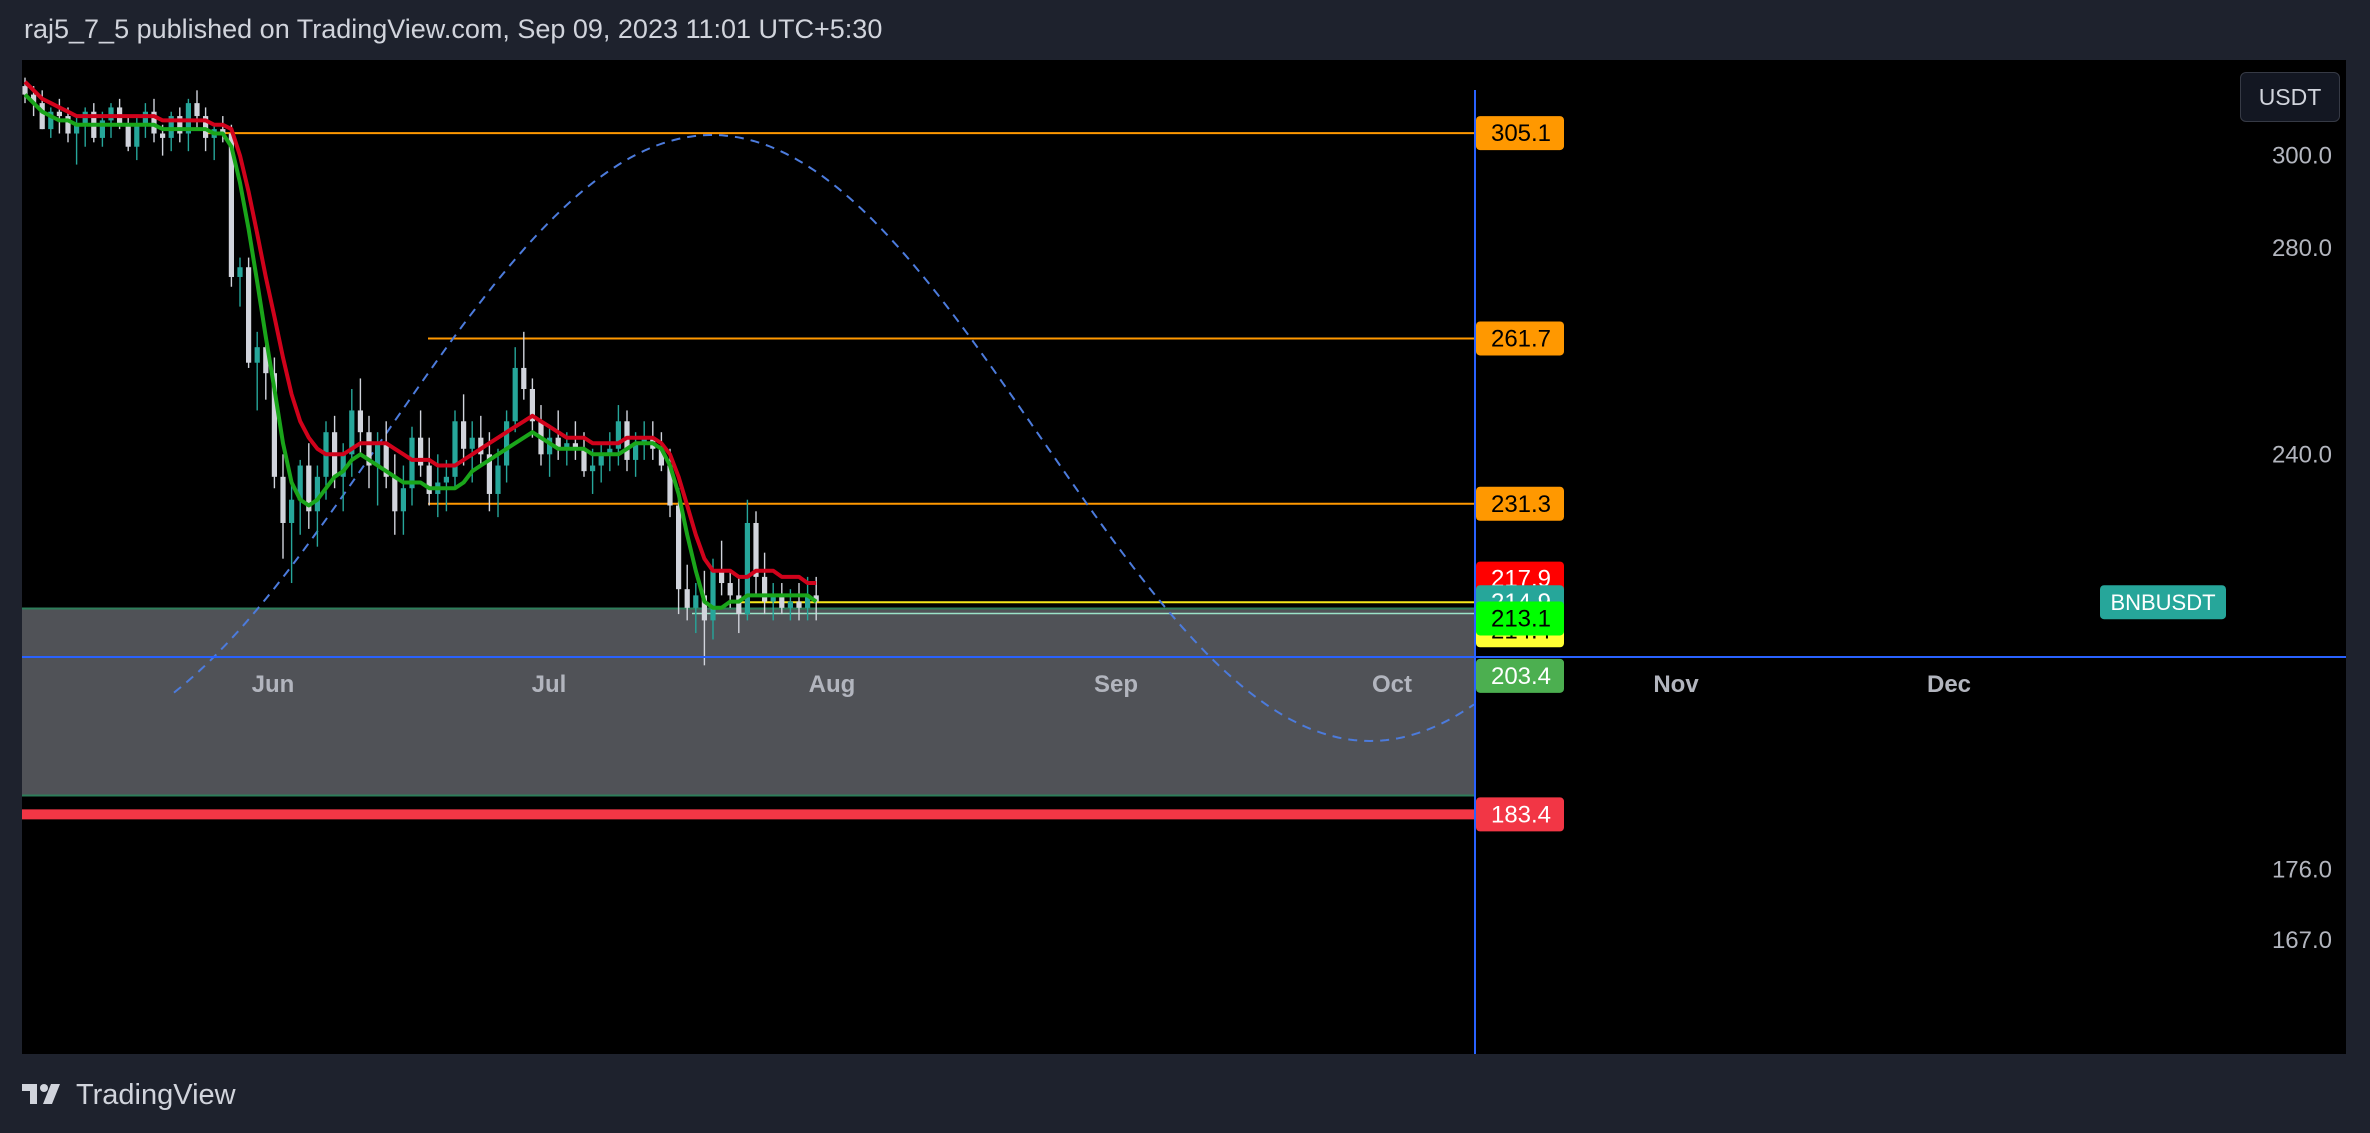 This screenshot has height=1133, width=2370. I want to click on y-tick-label: 280.0, so click(2302, 248).